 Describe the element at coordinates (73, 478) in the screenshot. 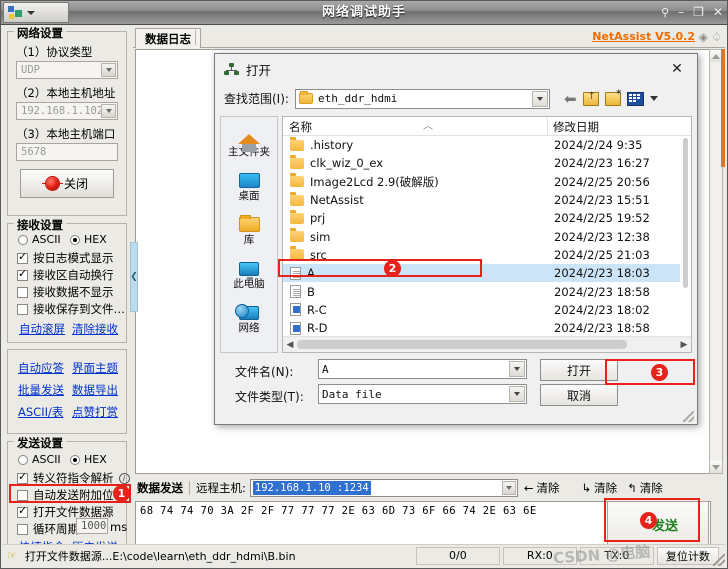

I see `escape-parse-checkbox: 转义符指令解析 i` at that location.